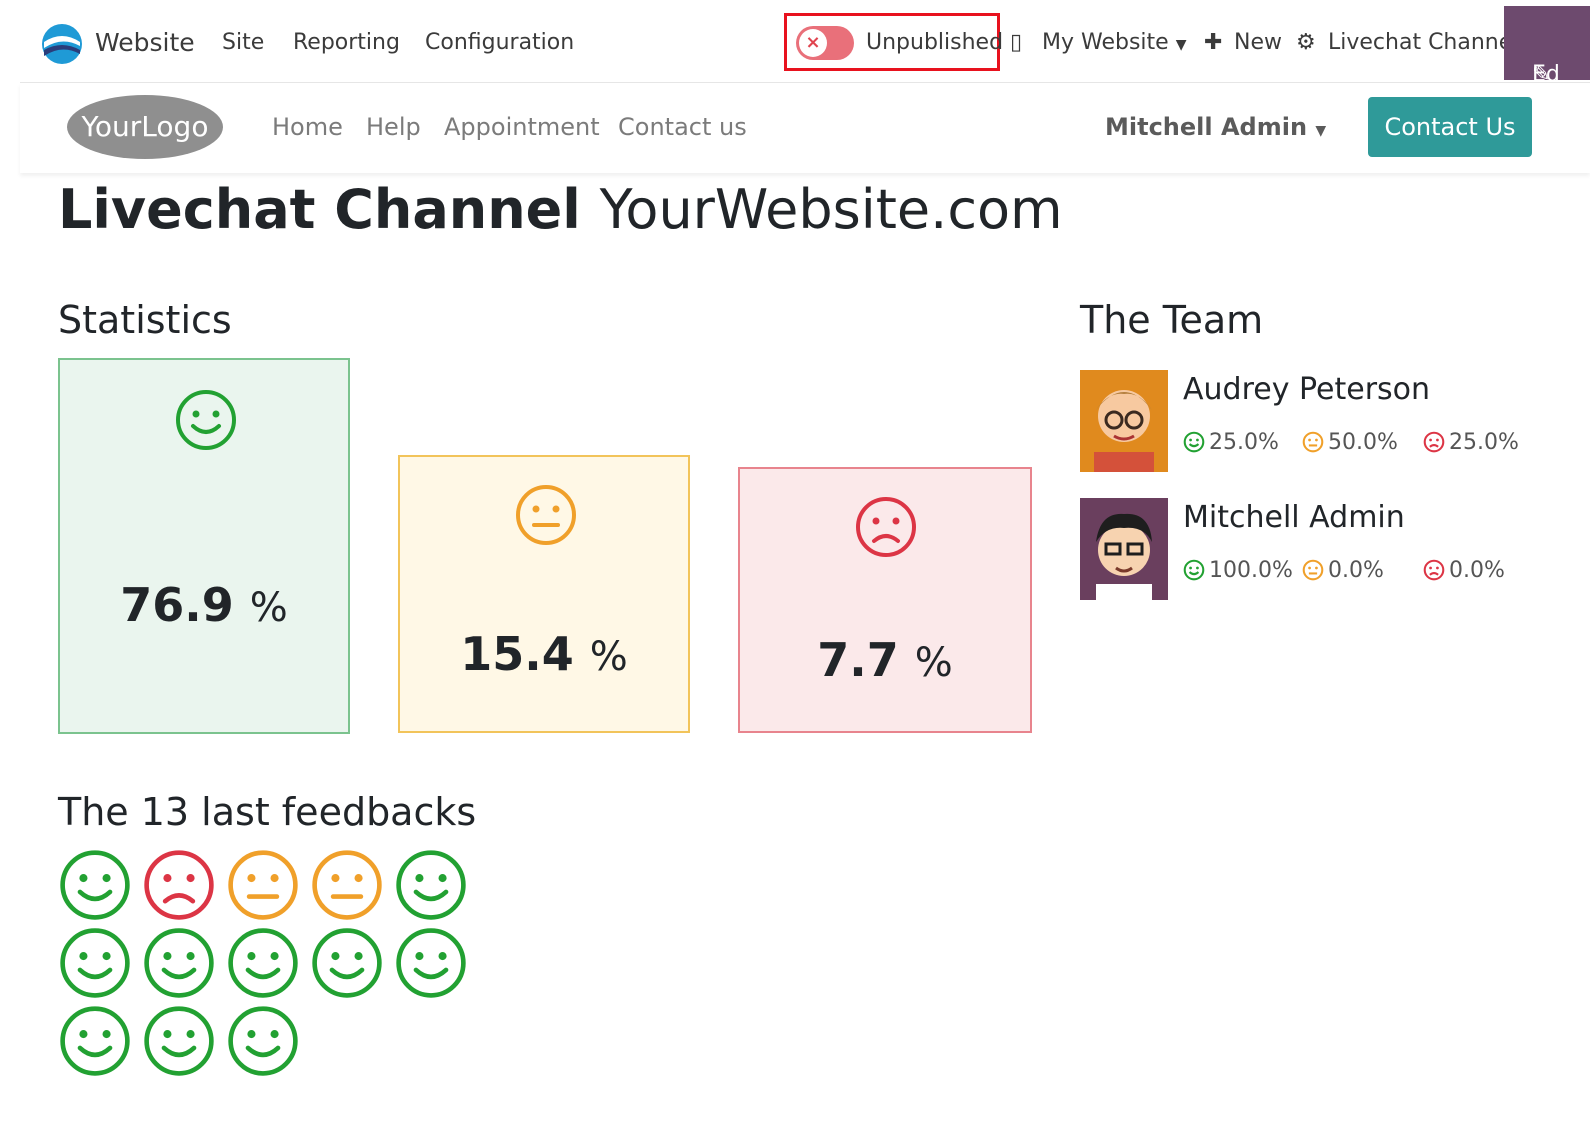 The image size is (1590, 1139). I want to click on nav-appointment: Appointment, so click(522, 127).